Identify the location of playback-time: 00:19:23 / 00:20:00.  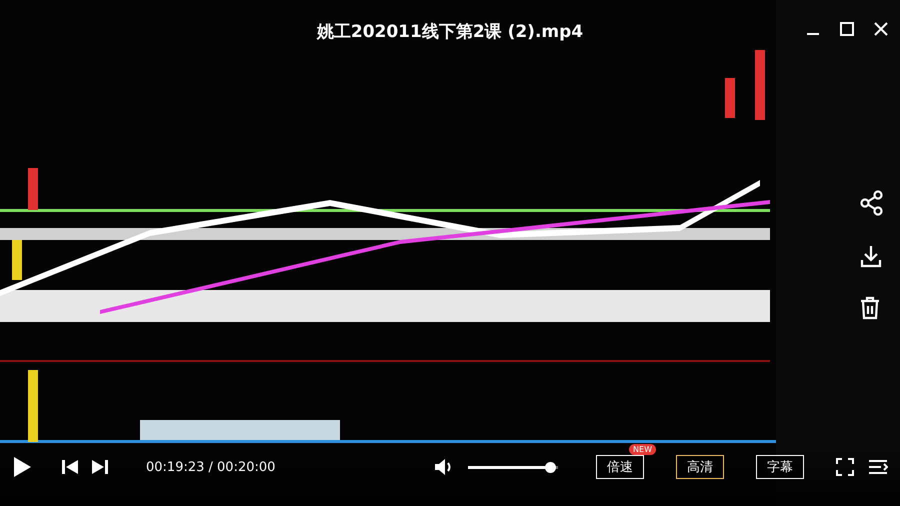
(211, 467).